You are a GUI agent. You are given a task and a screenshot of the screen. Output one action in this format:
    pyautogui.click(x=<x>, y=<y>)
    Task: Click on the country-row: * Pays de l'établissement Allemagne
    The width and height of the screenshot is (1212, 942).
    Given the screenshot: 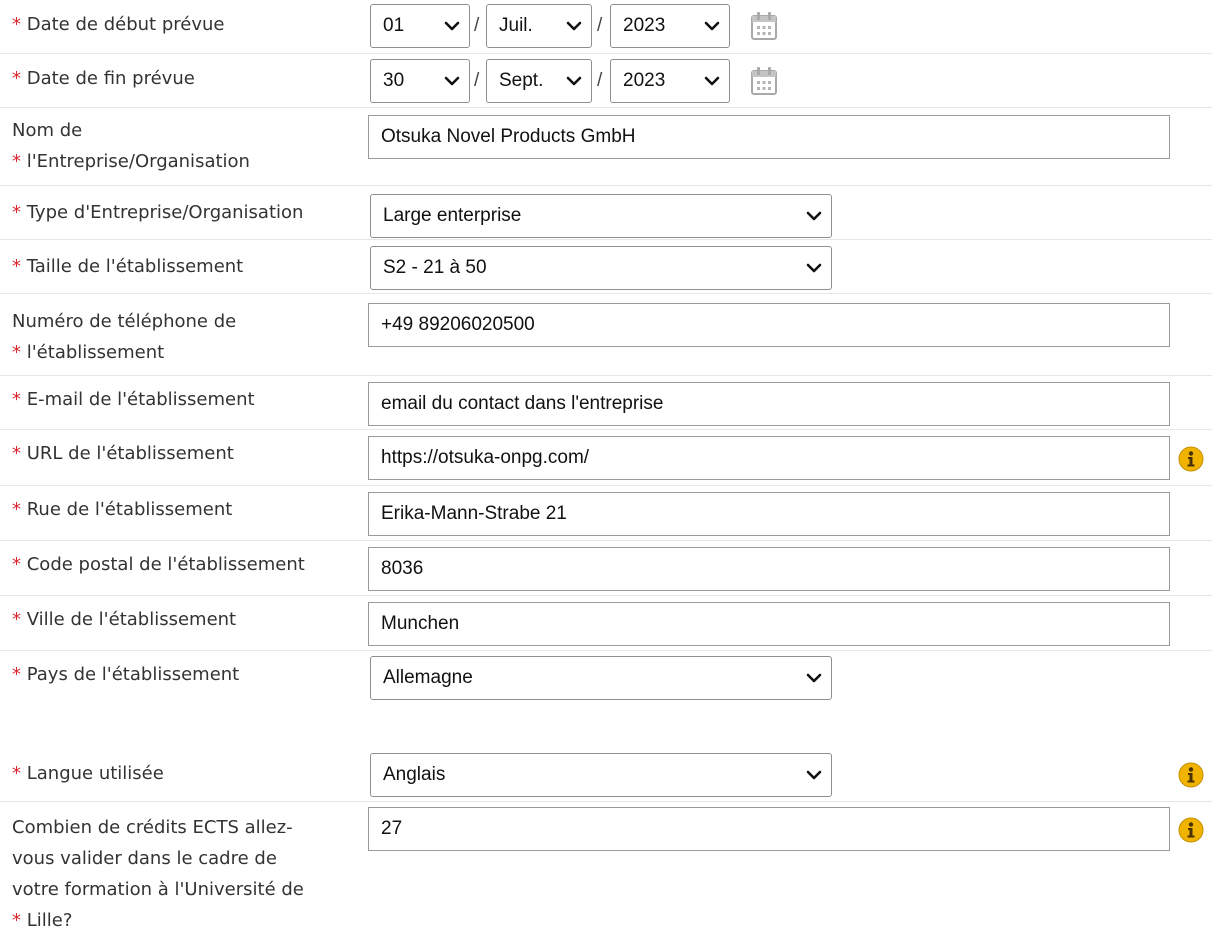 What is the action you would take?
    pyautogui.click(x=606, y=678)
    